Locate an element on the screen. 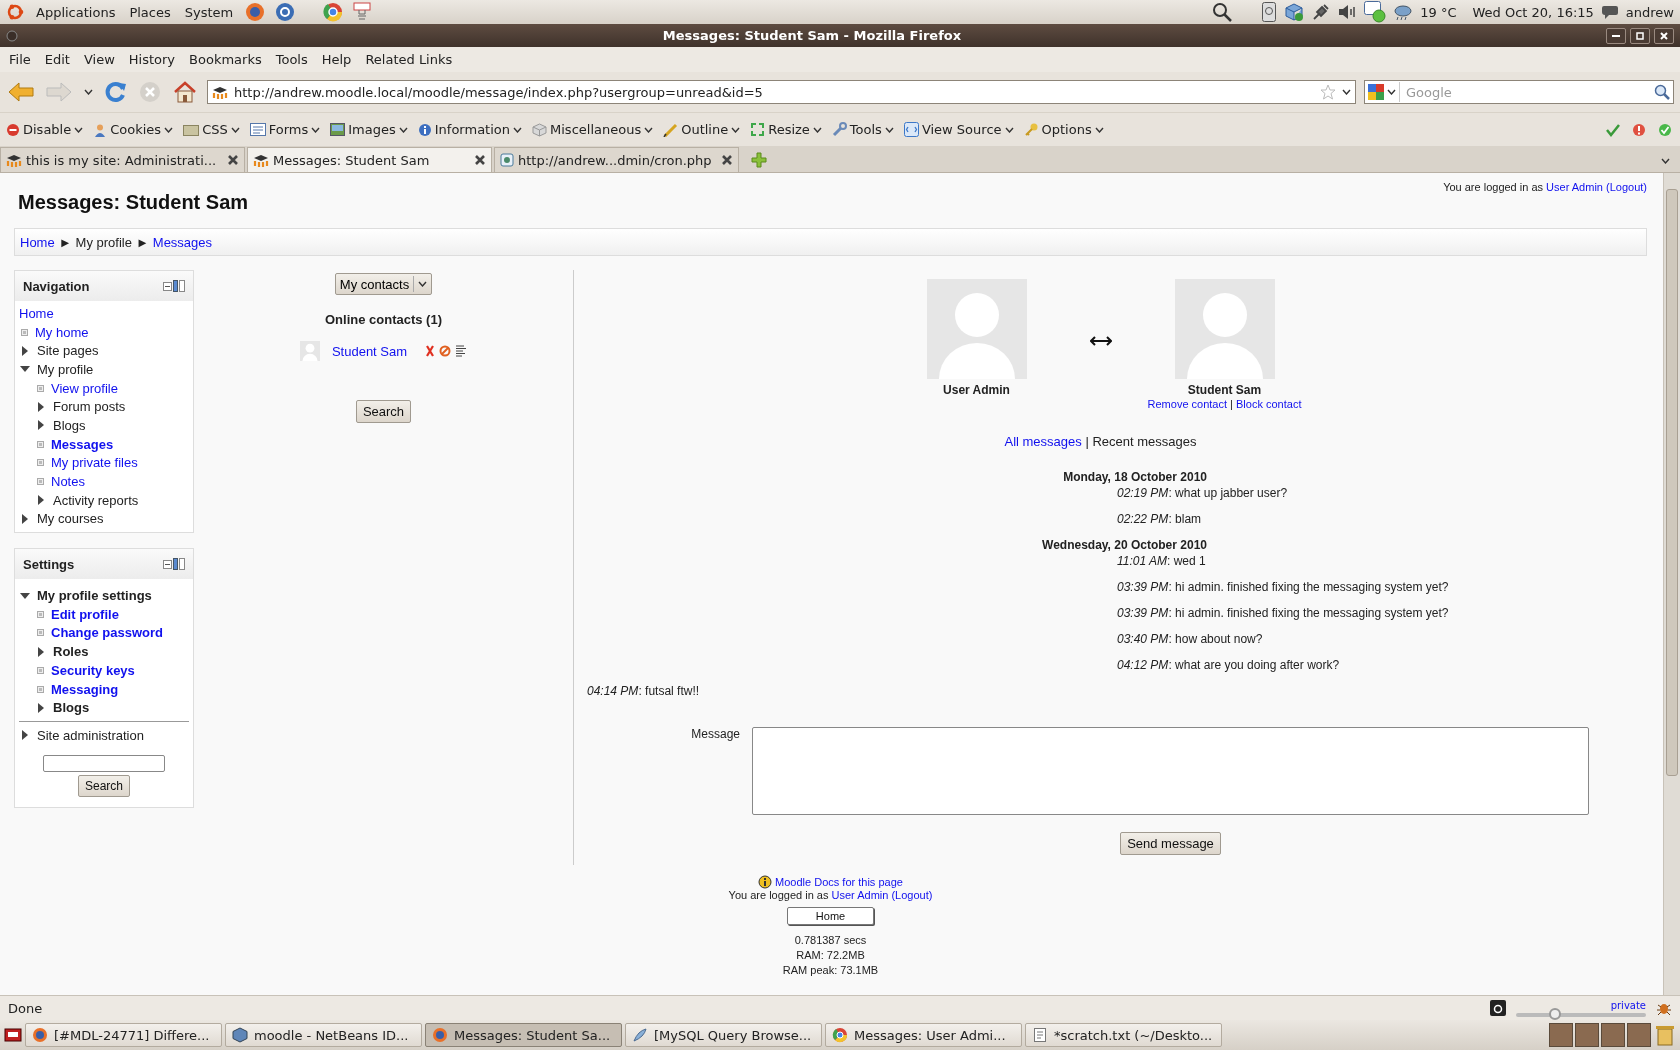 This screenshot has height=1050, width=1680. nav-link: Notes is located at coordinates (68, 482).